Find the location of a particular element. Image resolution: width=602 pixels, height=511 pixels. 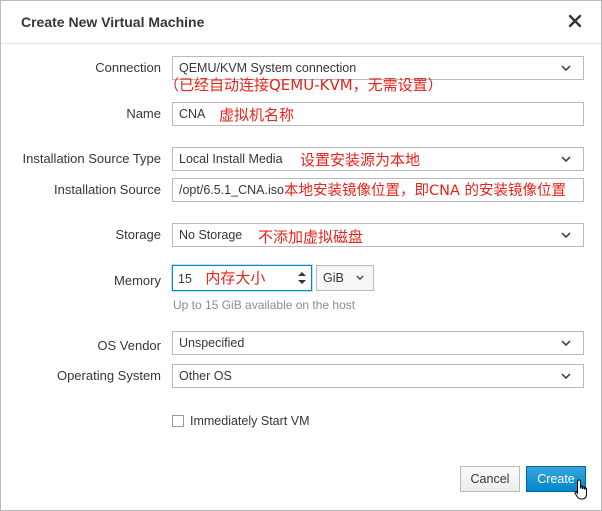

spinner-icon is located at coordinates (302, 278).